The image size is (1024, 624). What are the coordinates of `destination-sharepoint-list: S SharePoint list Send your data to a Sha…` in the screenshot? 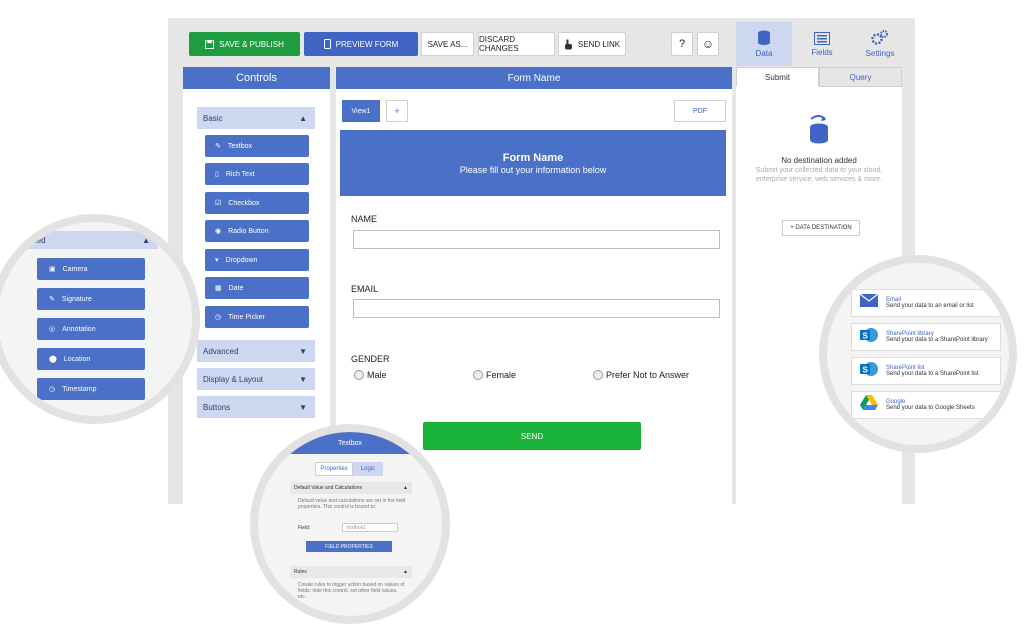 It's located at (926, 371).